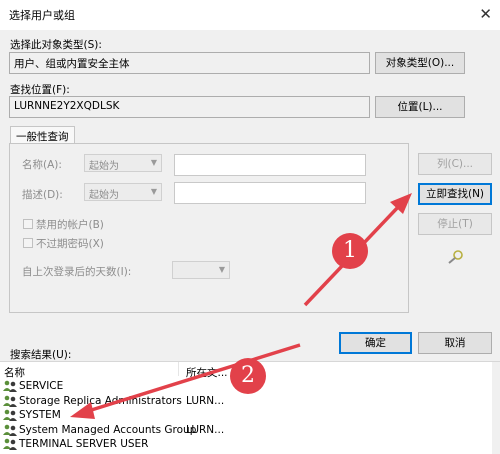  What do you see at coordinates (192, 378) in the screenshot?
I see `arrow-2-line` at bounding box center [192, 378].